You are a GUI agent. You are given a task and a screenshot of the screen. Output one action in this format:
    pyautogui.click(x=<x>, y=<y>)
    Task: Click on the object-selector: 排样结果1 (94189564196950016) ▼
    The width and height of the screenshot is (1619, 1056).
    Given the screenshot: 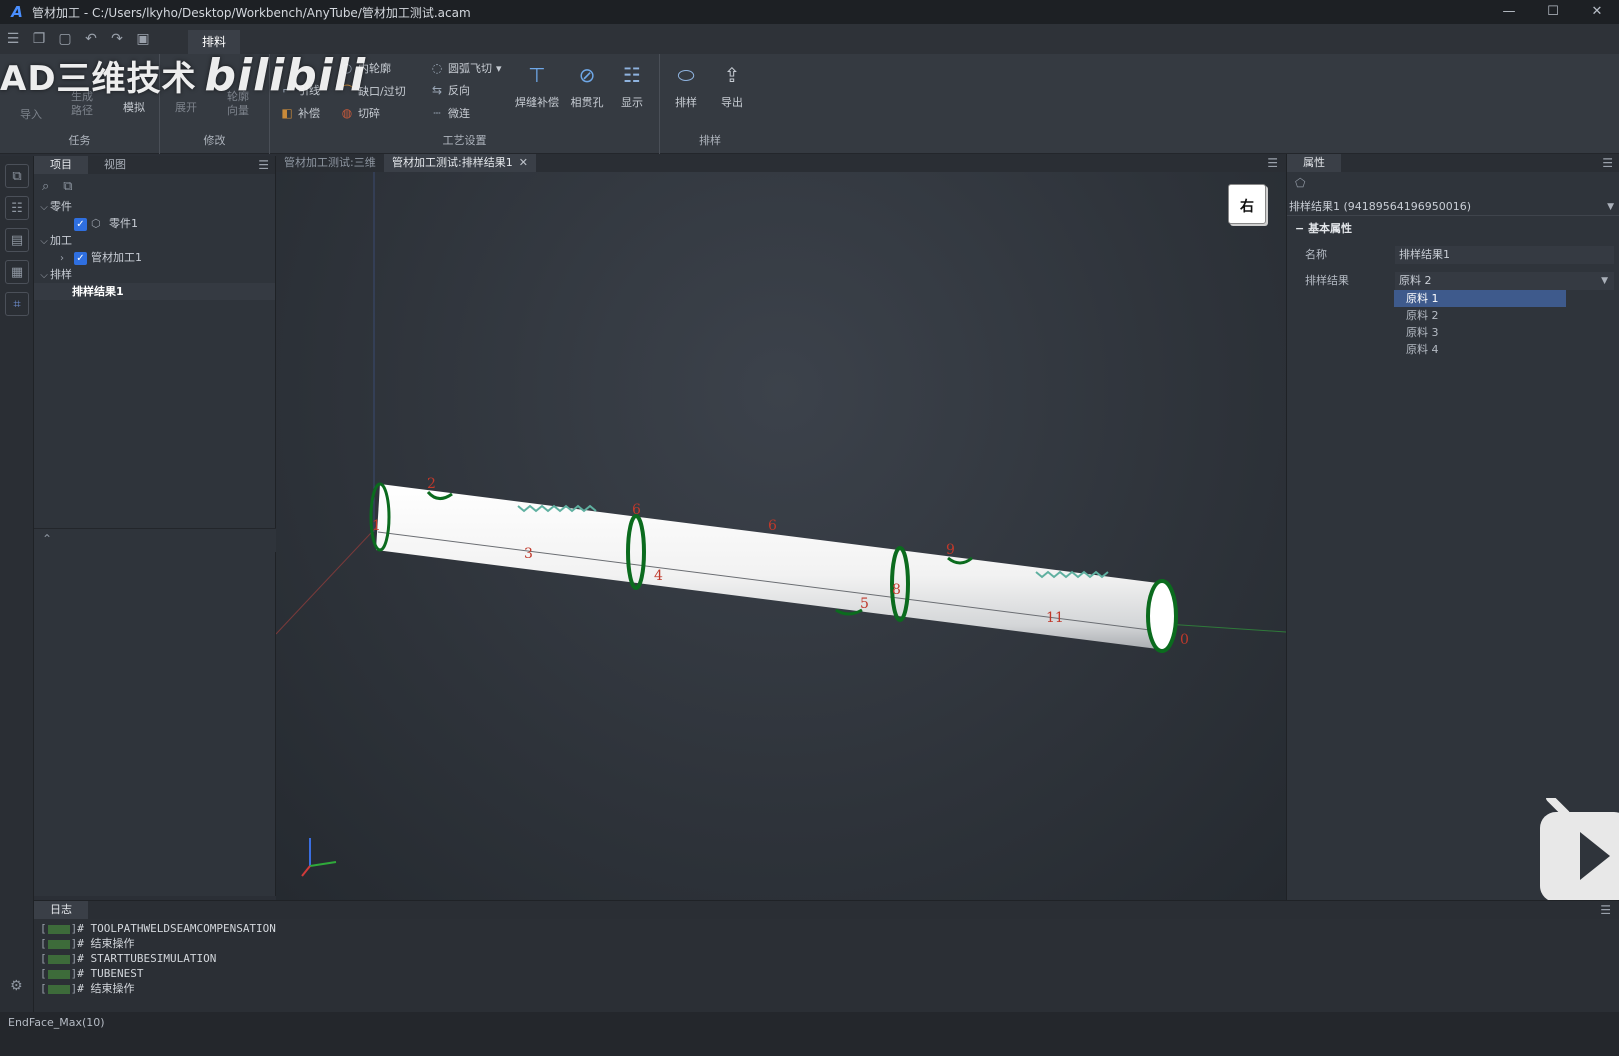 What is the action you would take?
    pyautogui.click(x=1453, y=207)
    